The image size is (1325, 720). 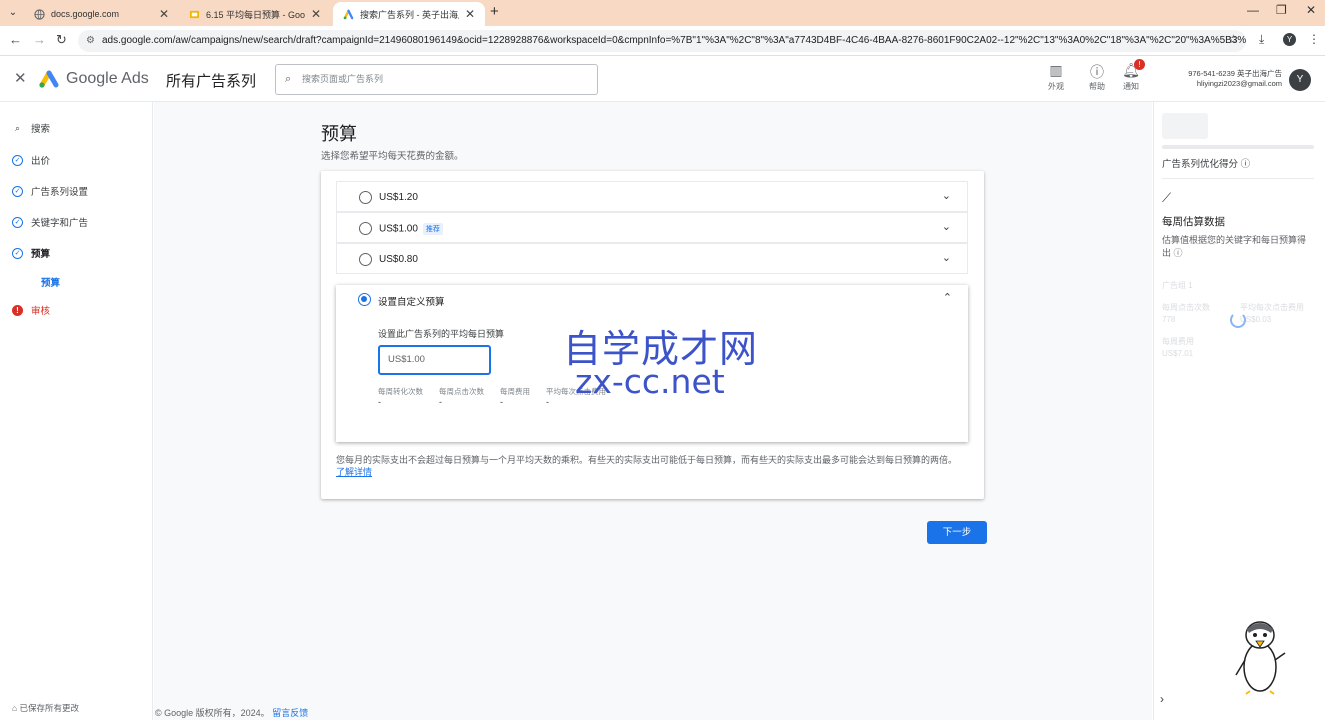 I want to click on watermark-url: zx-cc.net, so click(x=650, y=381).